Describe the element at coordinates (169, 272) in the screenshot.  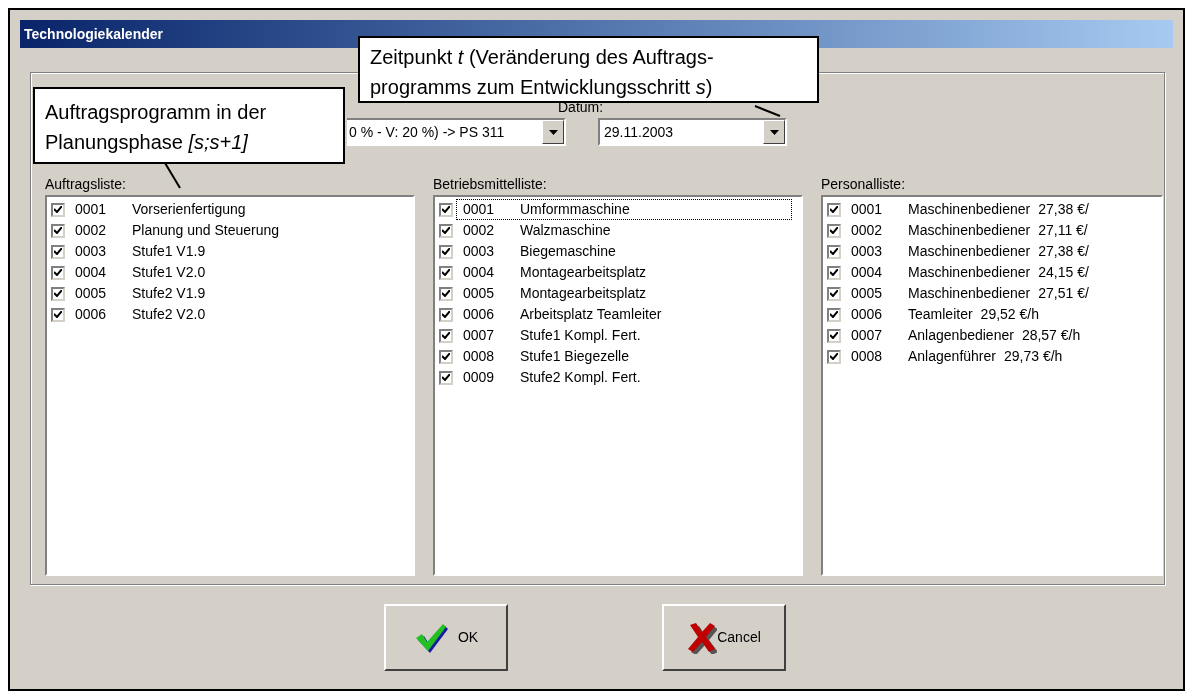
I see `item-name: Stufe1 V2.0` at that location.